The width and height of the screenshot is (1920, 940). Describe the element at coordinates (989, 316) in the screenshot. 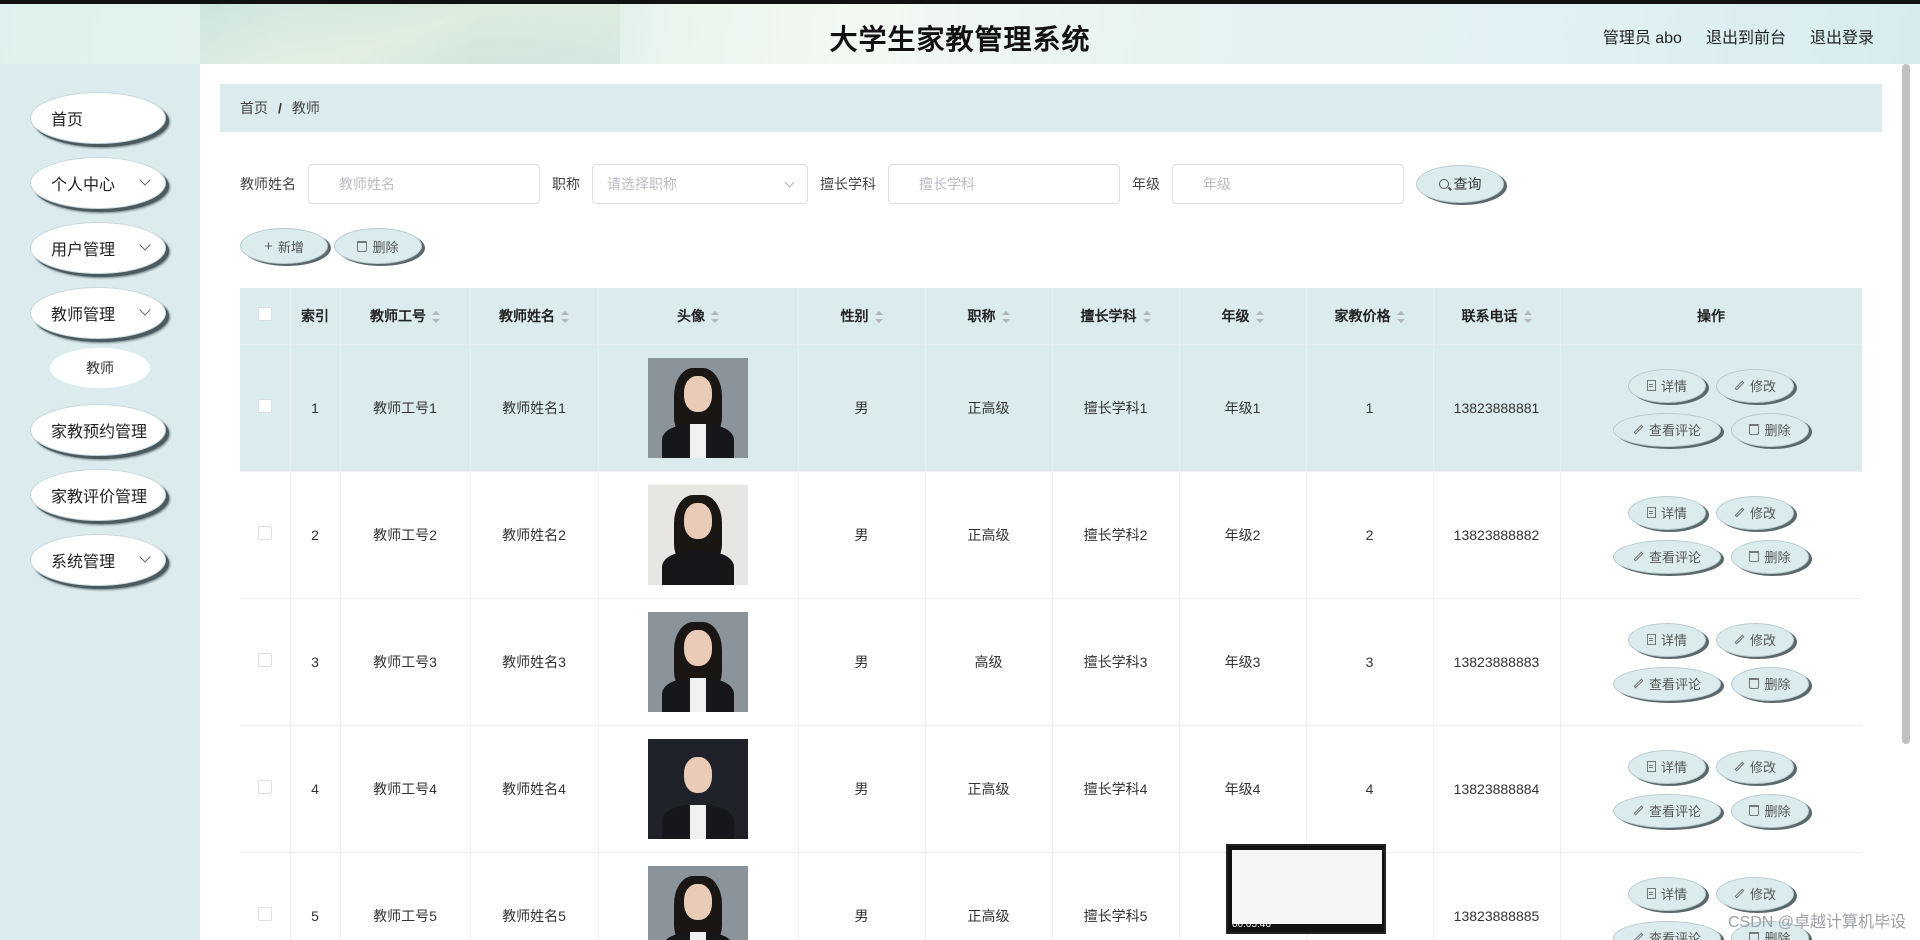

I see `column-header: 职称` at that location.